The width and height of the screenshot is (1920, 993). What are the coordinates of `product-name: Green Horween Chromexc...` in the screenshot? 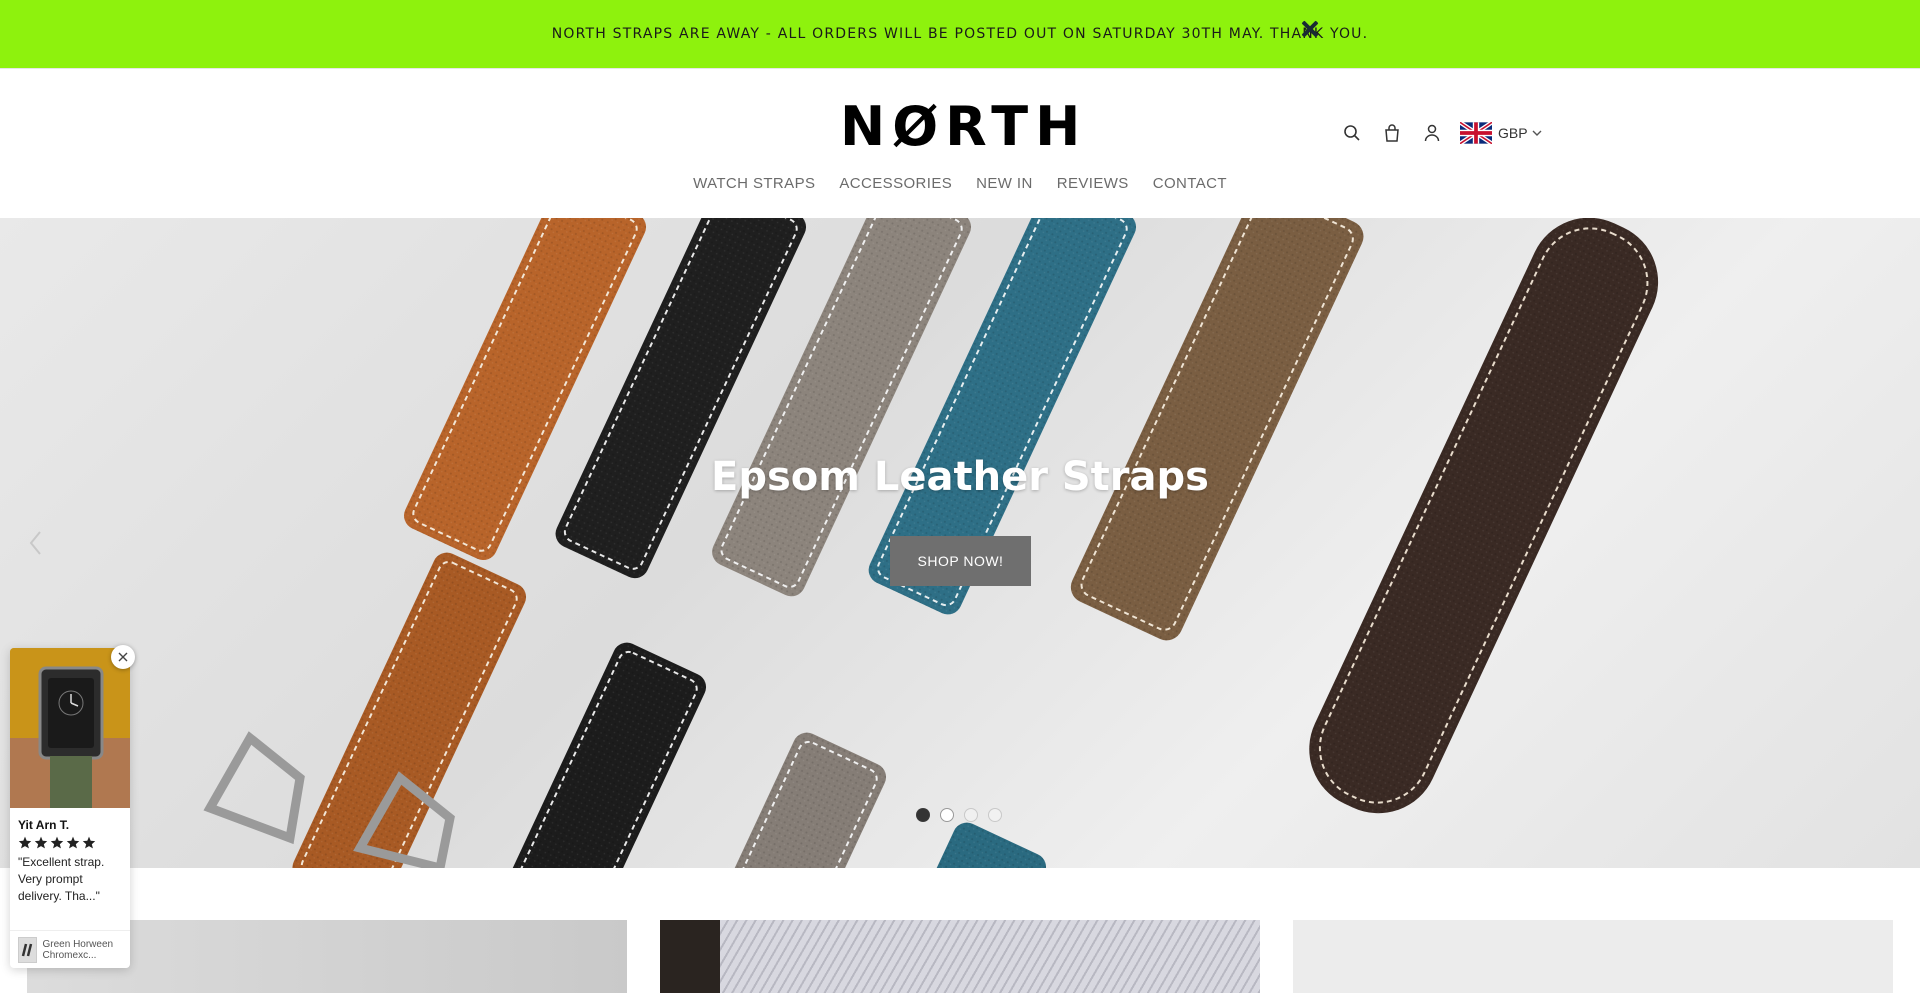 It's located at (78, 949).